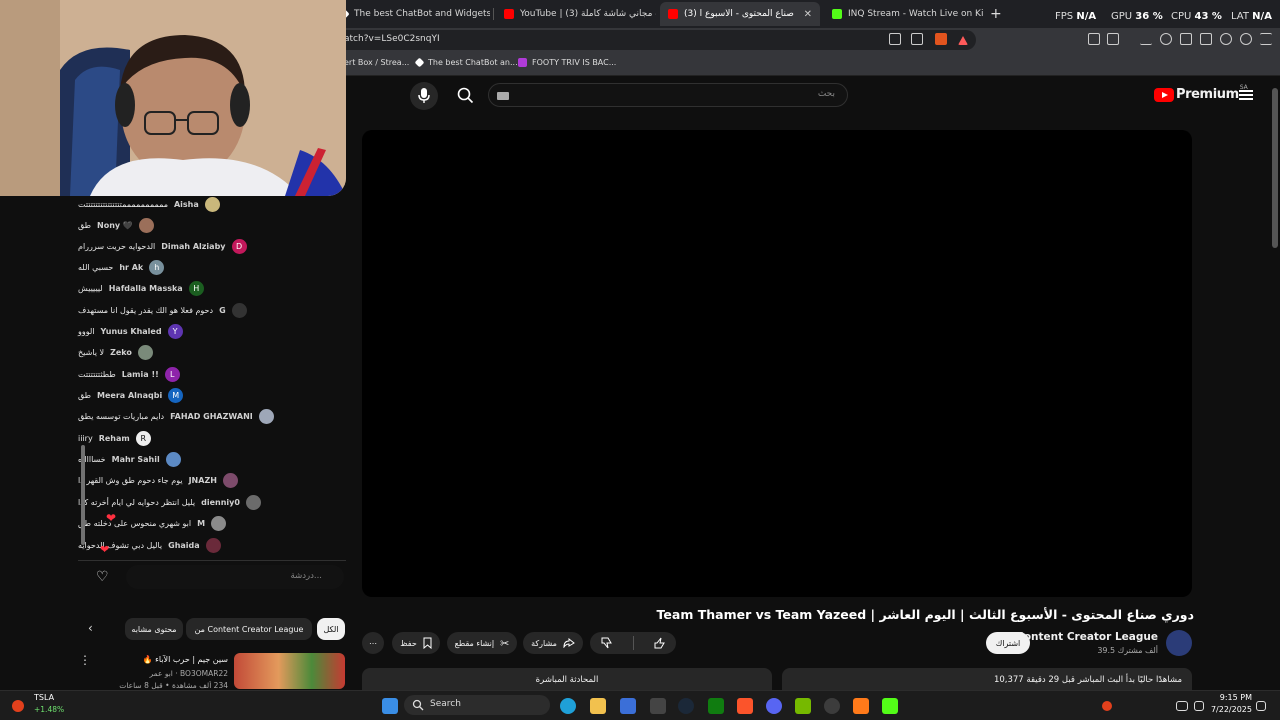 This screenshot has height=720, width=1280. What do you see at coordinates (890, 706) in the screenshot?
I see `kick-icon` at bounding box center [890, 706].